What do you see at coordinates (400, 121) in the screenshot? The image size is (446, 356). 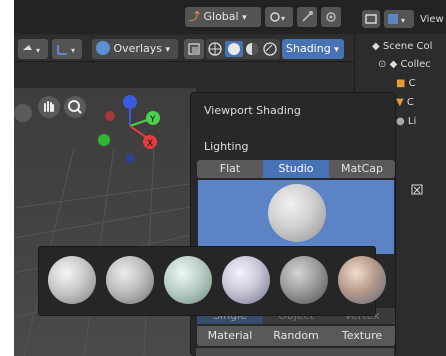 I see `light-icon: ●` at bounding box center [400, 121].